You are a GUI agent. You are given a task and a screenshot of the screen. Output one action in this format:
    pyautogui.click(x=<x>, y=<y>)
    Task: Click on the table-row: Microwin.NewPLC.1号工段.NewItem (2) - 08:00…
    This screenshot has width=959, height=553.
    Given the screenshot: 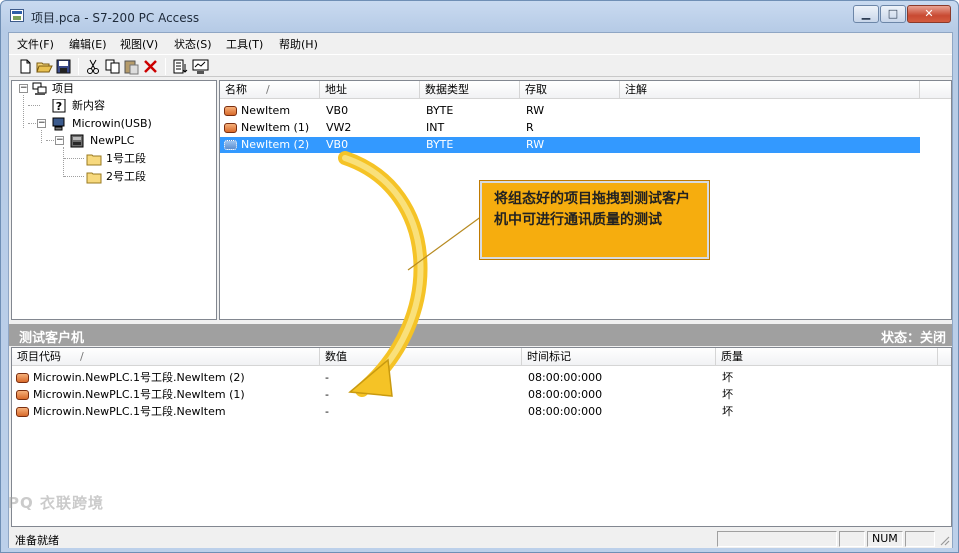 What is the action you would take?
    pyautogui.click(x=479, y=378)
    